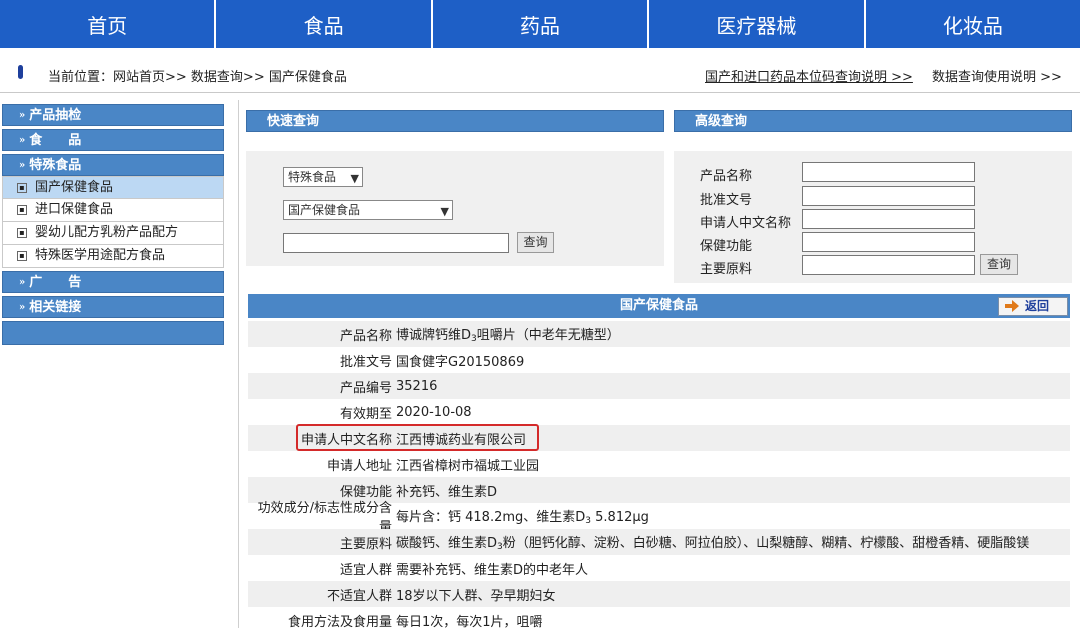  What do you see at coordinates (659, 306) in the screenshot?
I see `detail-title: 国产保健食品` at bounding box center [659, 306].